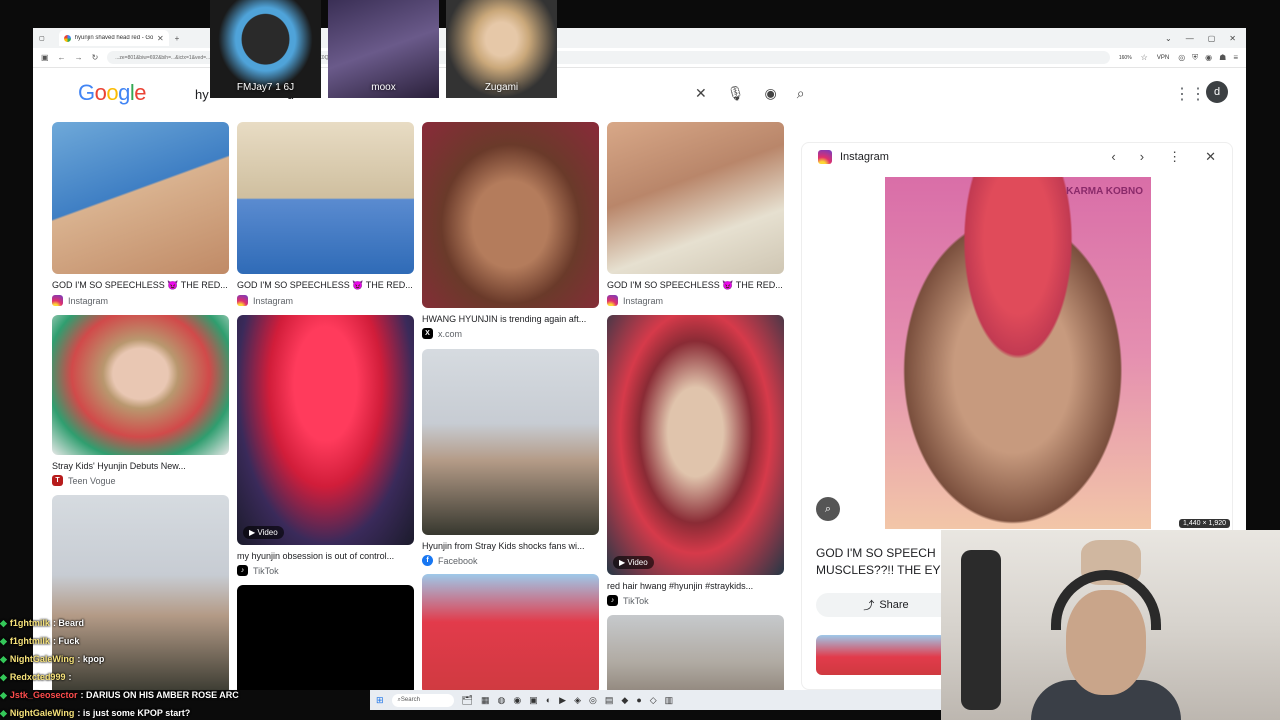 This screenshot has width=1280, height=720. Describe the element at coordinates (79, 57) in the screenshot. I see `forward-icon: →` at that location.